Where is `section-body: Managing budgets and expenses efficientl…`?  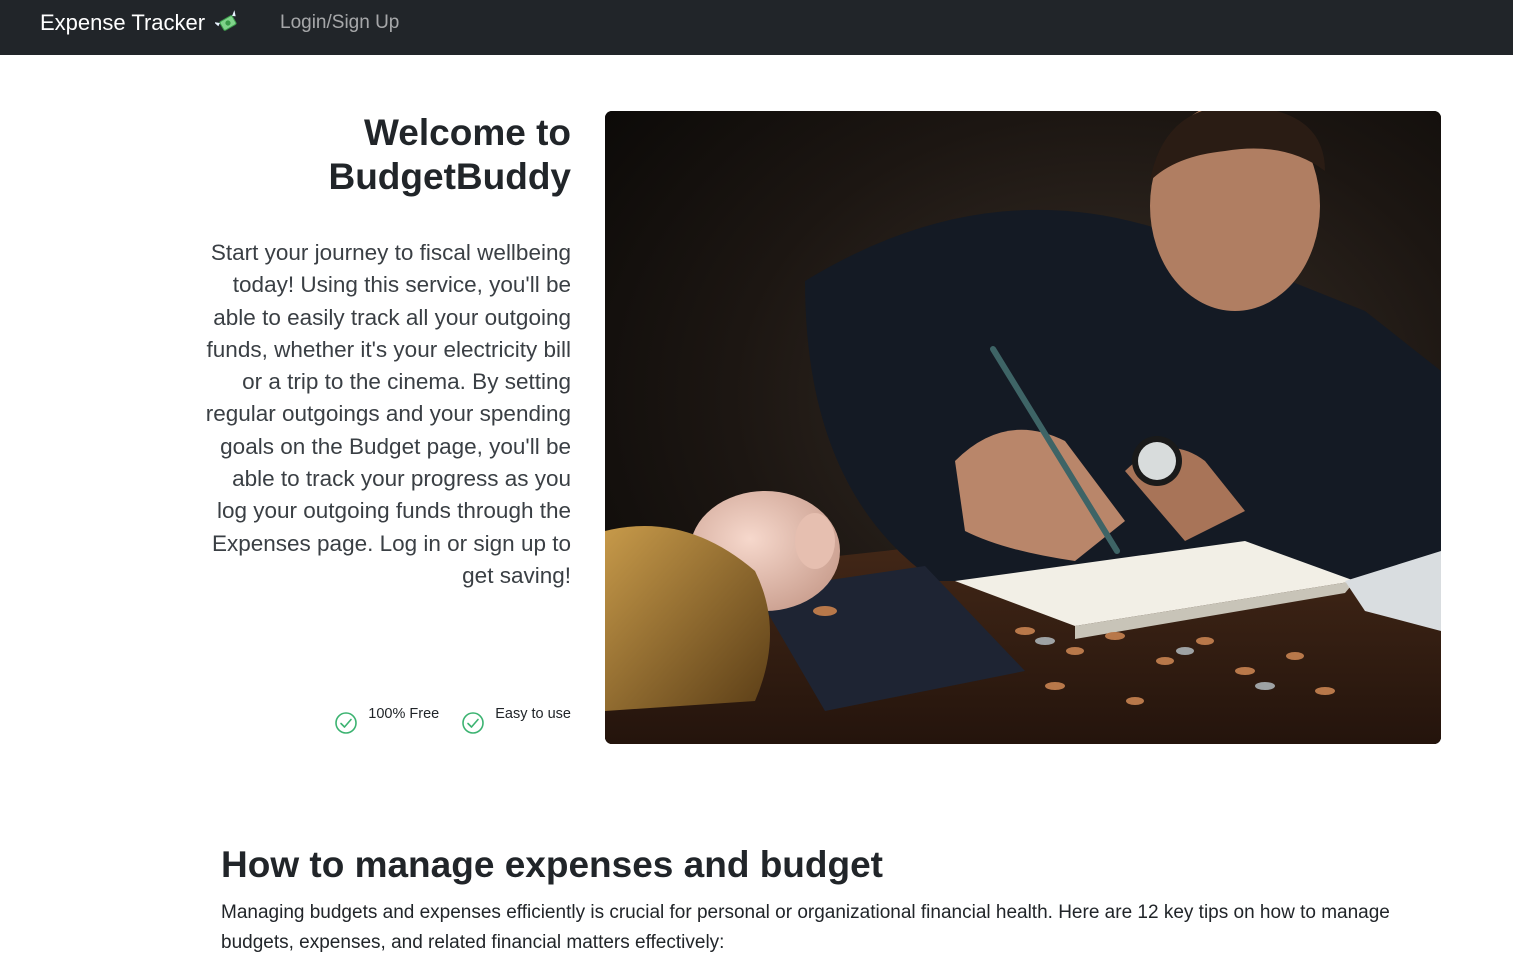 section-body: Managing budgets and expenses efficientl… is located at coordinates (805, 927).